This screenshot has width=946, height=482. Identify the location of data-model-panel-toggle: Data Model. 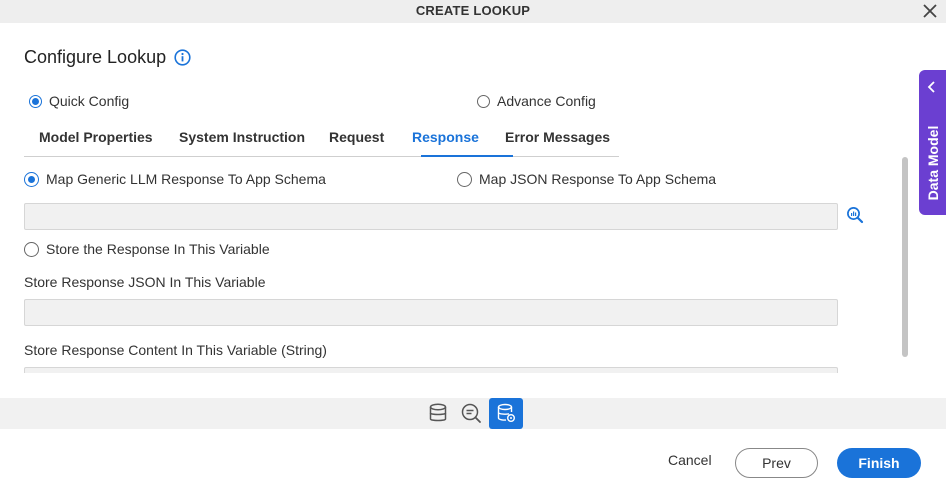
(932, 142).